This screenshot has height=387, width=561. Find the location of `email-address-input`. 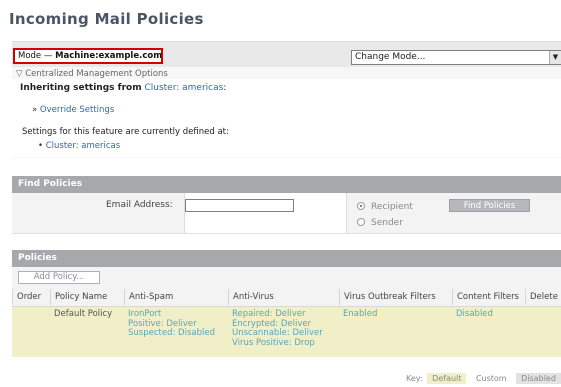

email-address-input is located at coordinates (239, 205).